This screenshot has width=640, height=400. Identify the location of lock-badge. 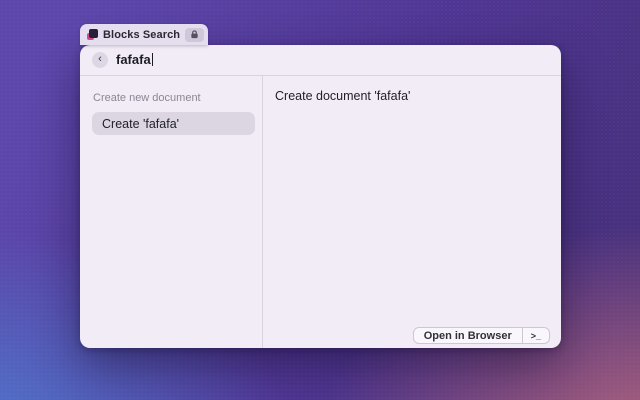
(195, 34).